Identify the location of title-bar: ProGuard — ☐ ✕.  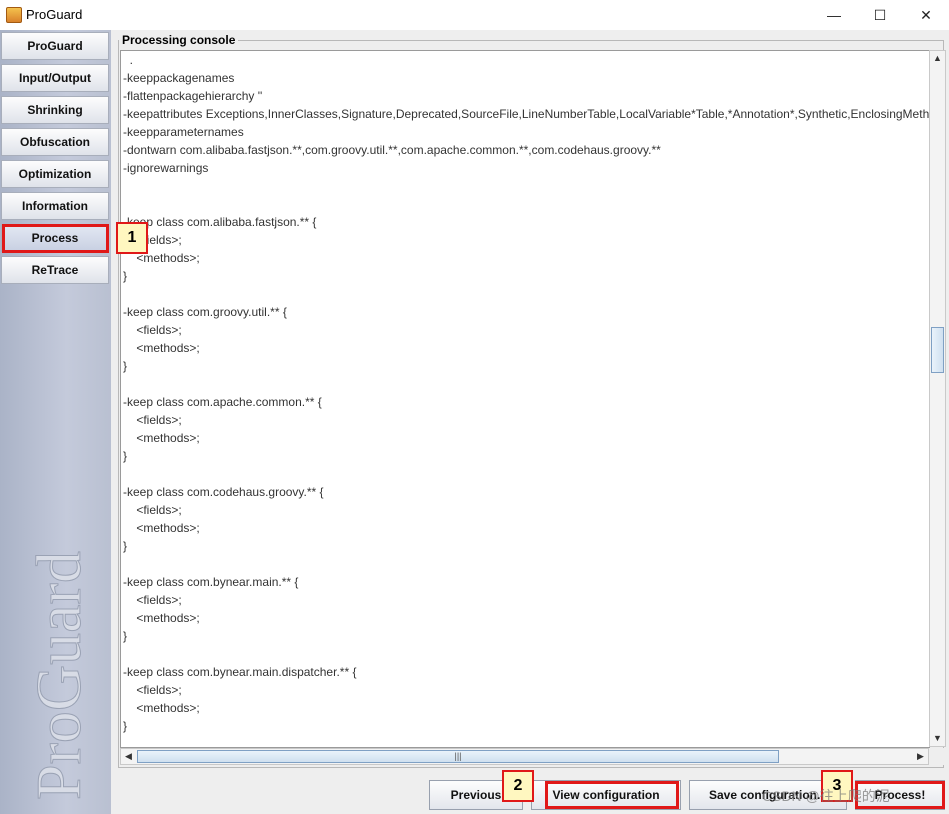
(474, 15).